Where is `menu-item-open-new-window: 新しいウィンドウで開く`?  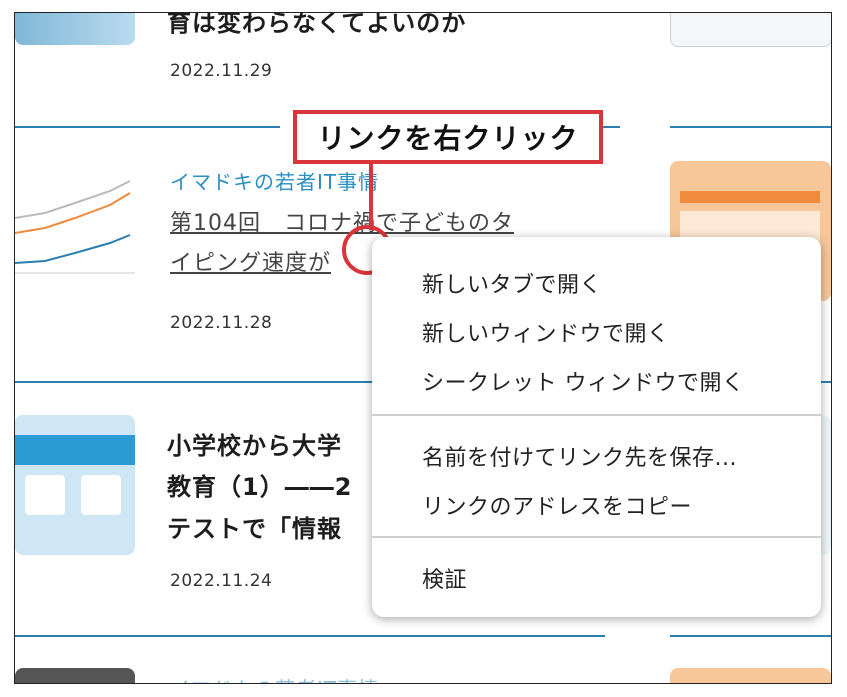
menu-item-open-new-window: 新しいウィンドウで開く is located at coordinates (546, 332).